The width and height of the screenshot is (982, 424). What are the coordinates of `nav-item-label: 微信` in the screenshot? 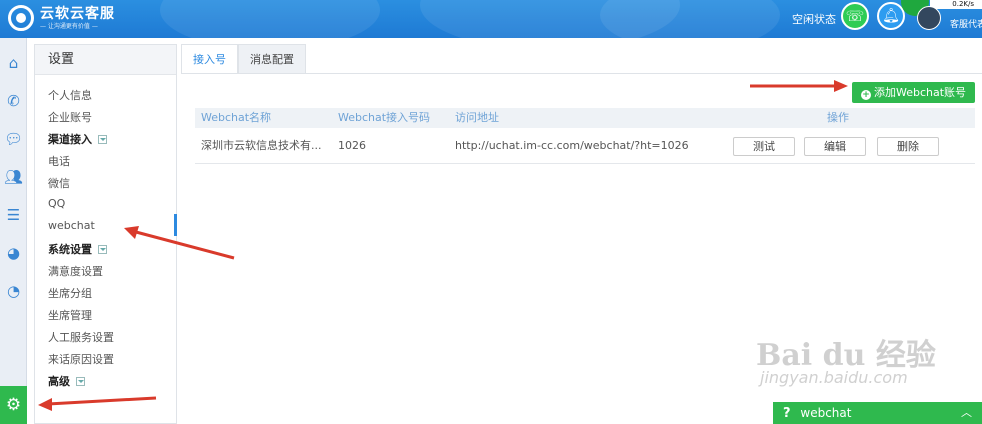 It's located at (59, 183).